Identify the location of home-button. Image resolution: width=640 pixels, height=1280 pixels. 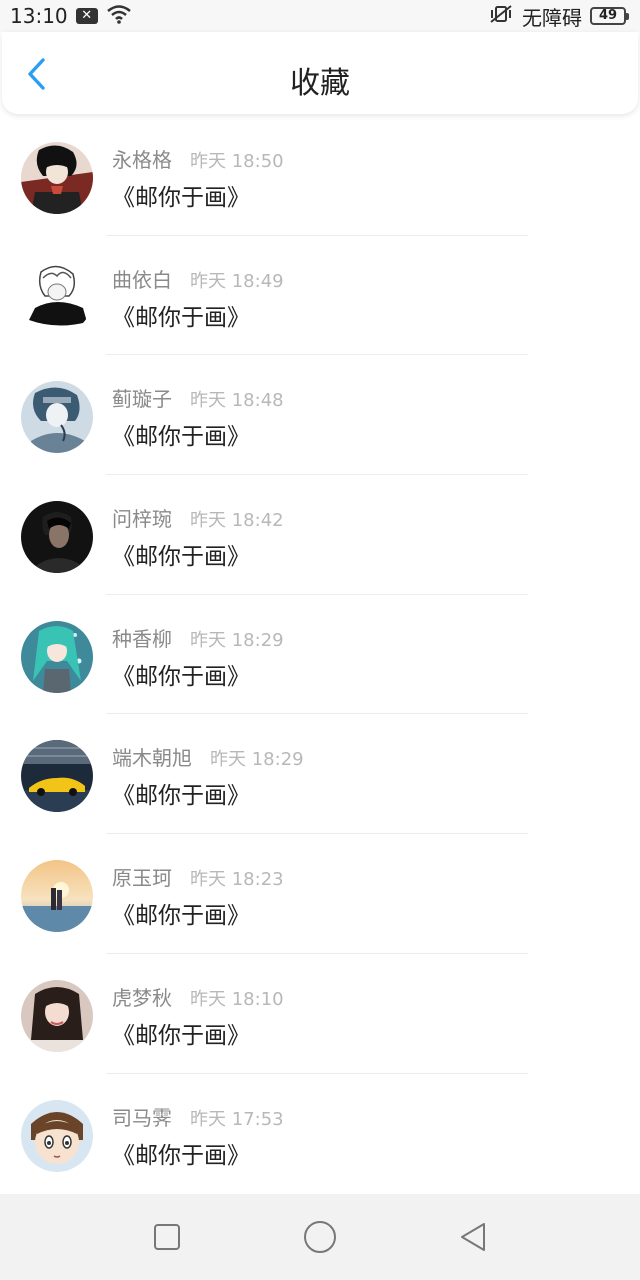
(320, 1237).